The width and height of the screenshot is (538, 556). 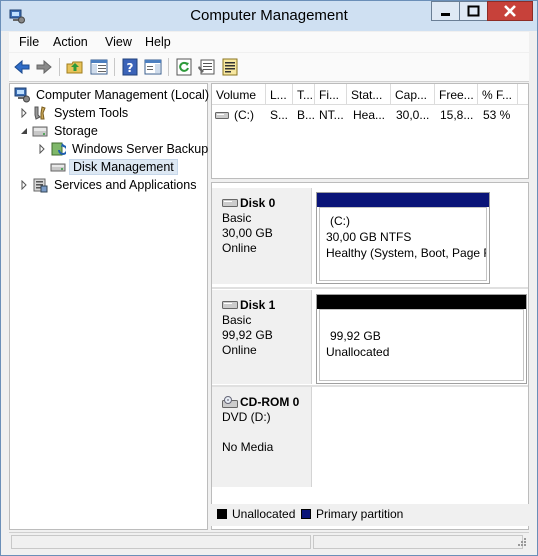 What do you see at coordinates (44, 67) in the screenshot?
I see `forward-icon` at bounding box center [44, 67].